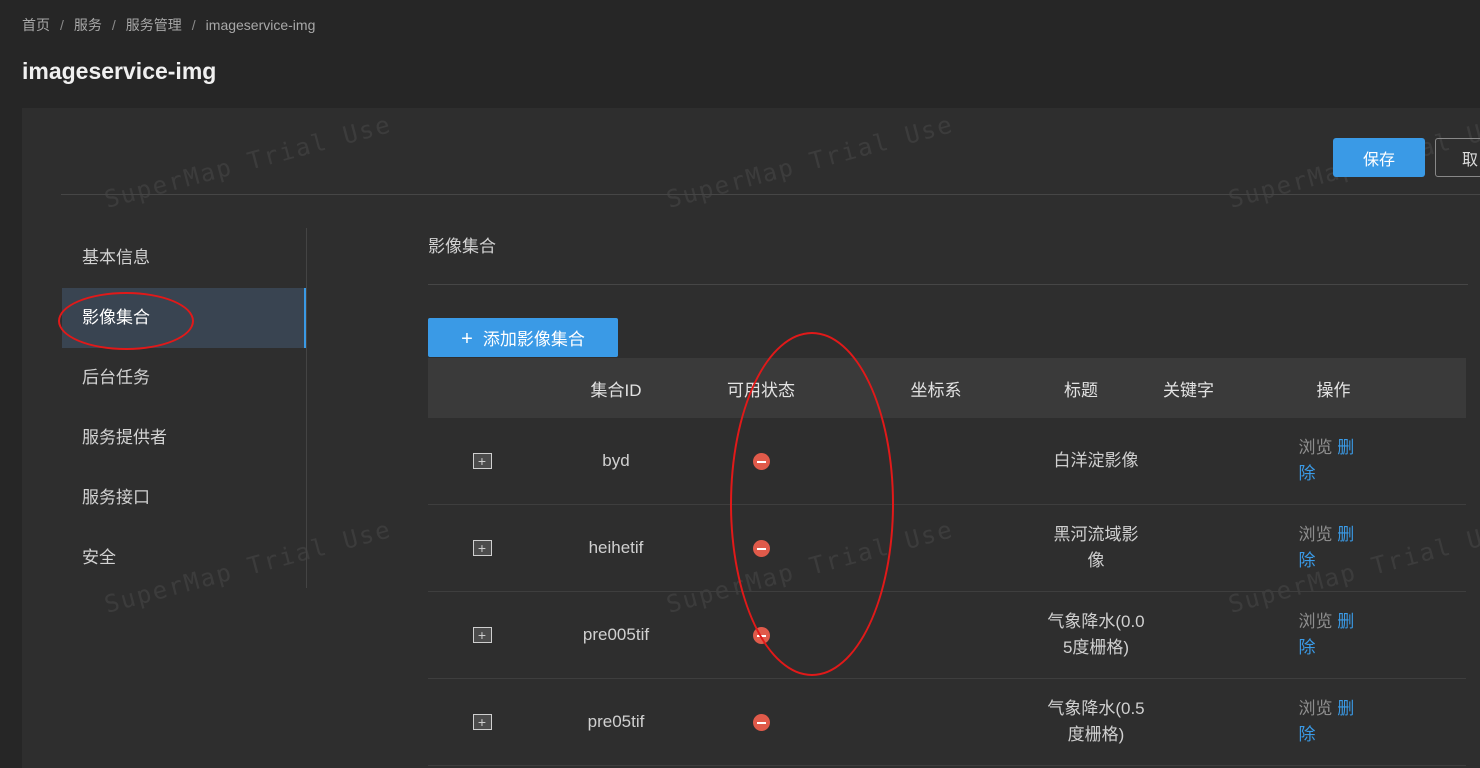  Describe the element at coordinates (616, 547) in the screenshot. I see `collection-id: heihetif` at that location.